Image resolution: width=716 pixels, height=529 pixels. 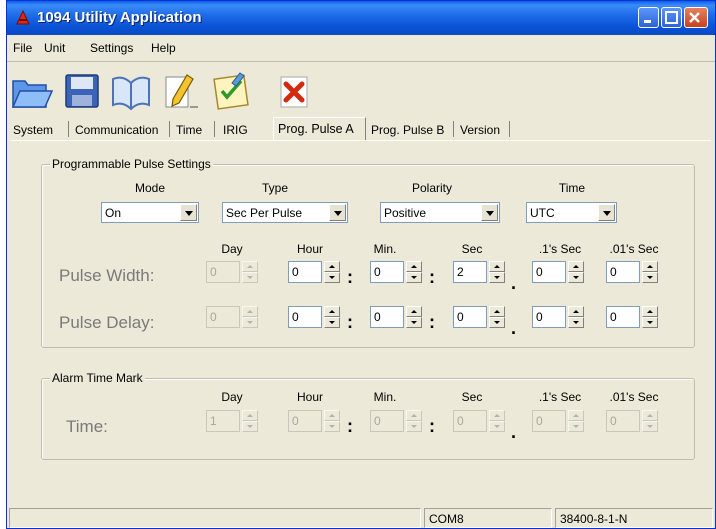 What do you see at coordinates (407, 130) in the screenshot?
I see `tab-prog-pulse-b: Prog. Pulse B` at bounding box center [407, 130].